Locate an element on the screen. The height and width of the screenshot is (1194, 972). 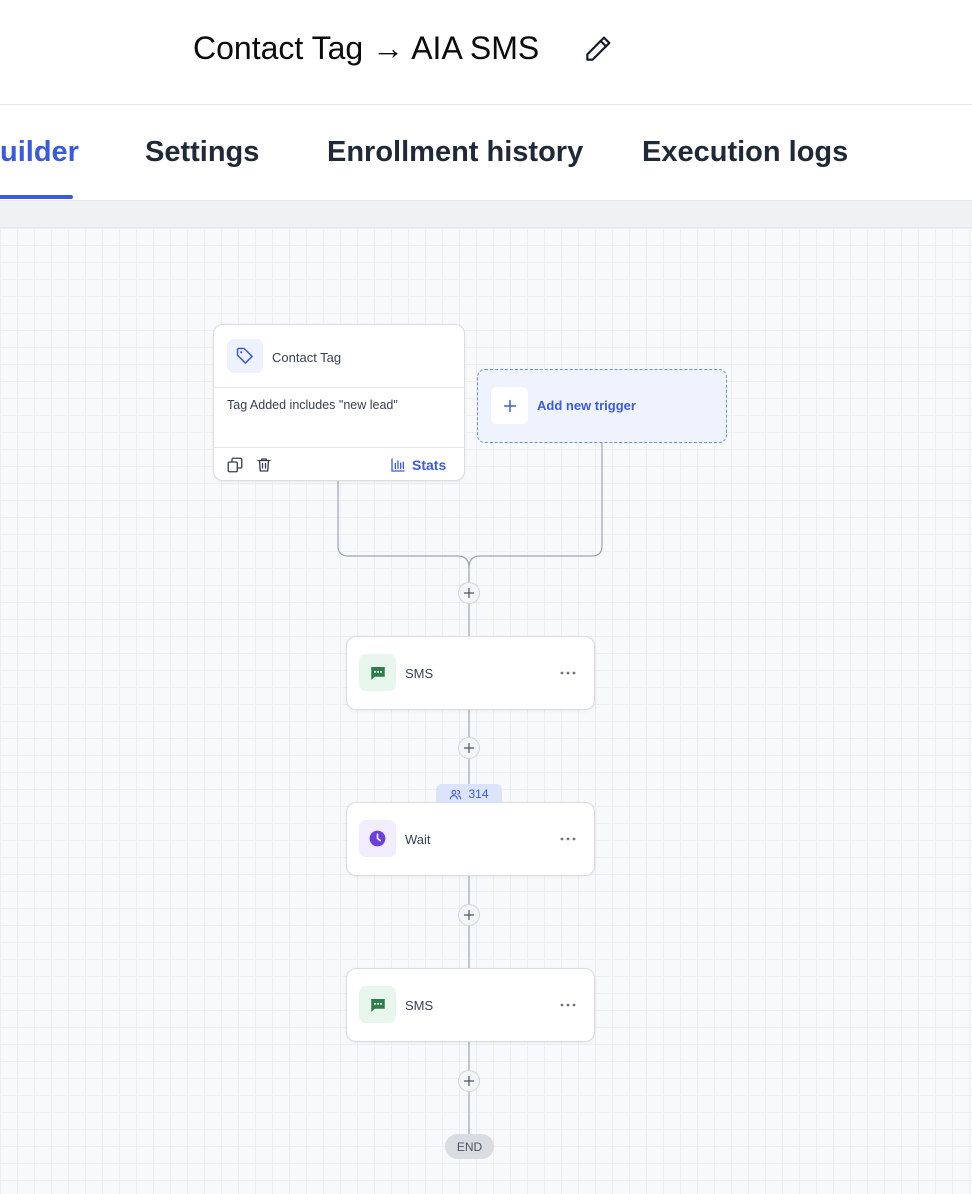
clock-icon is located at coordinates (377, 838).